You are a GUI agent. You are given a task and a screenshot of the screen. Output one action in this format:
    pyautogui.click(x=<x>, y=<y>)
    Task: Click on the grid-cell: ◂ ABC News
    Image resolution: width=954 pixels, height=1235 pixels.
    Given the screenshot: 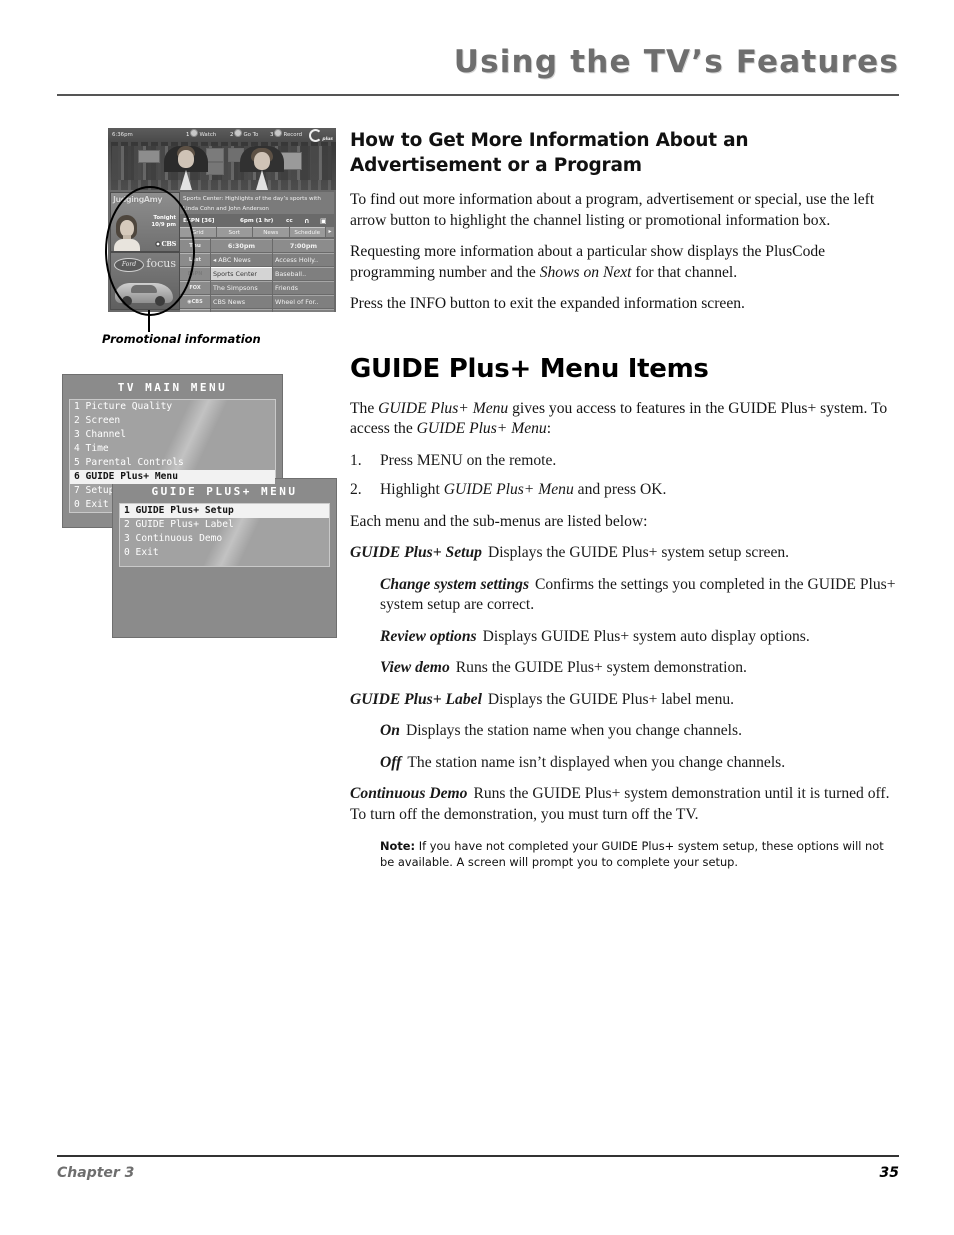 What is the action you would take?
    pyautogui.click(x=241, y=259)
    